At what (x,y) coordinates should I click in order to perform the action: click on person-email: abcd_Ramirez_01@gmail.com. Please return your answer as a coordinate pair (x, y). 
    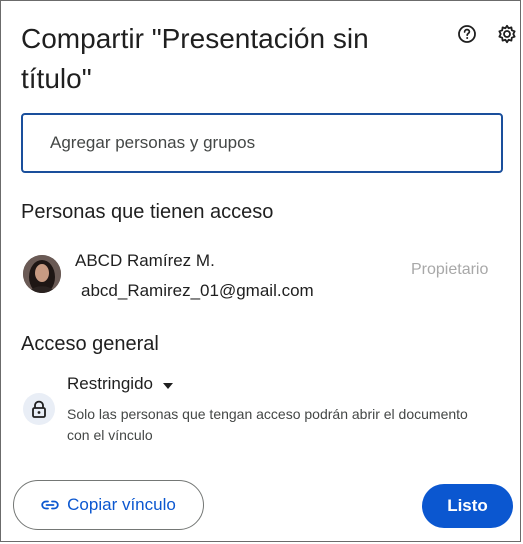
    Looking at the image, I should click on (197, 290).